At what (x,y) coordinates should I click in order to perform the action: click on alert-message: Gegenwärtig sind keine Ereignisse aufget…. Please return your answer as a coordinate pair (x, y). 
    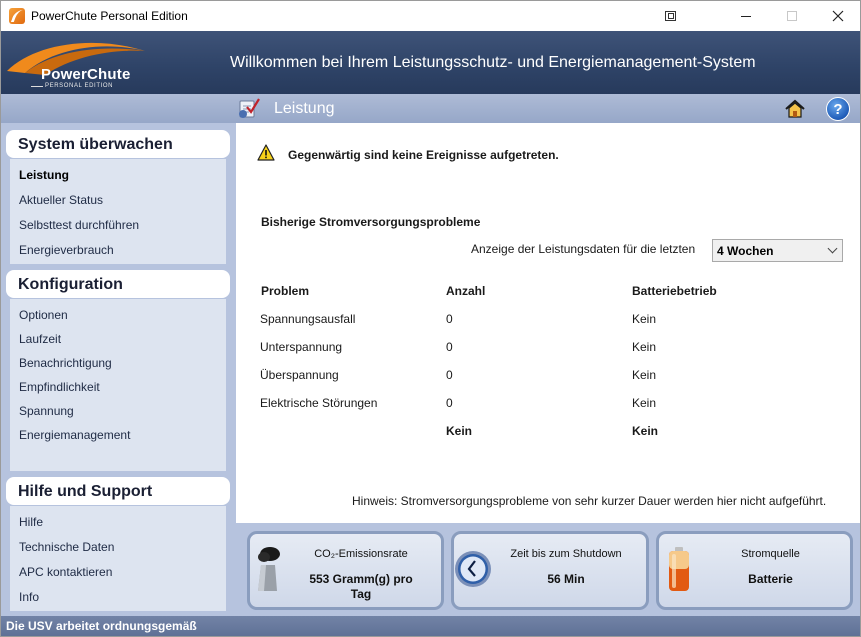
    Looking at the image, I should click on (423, 155).